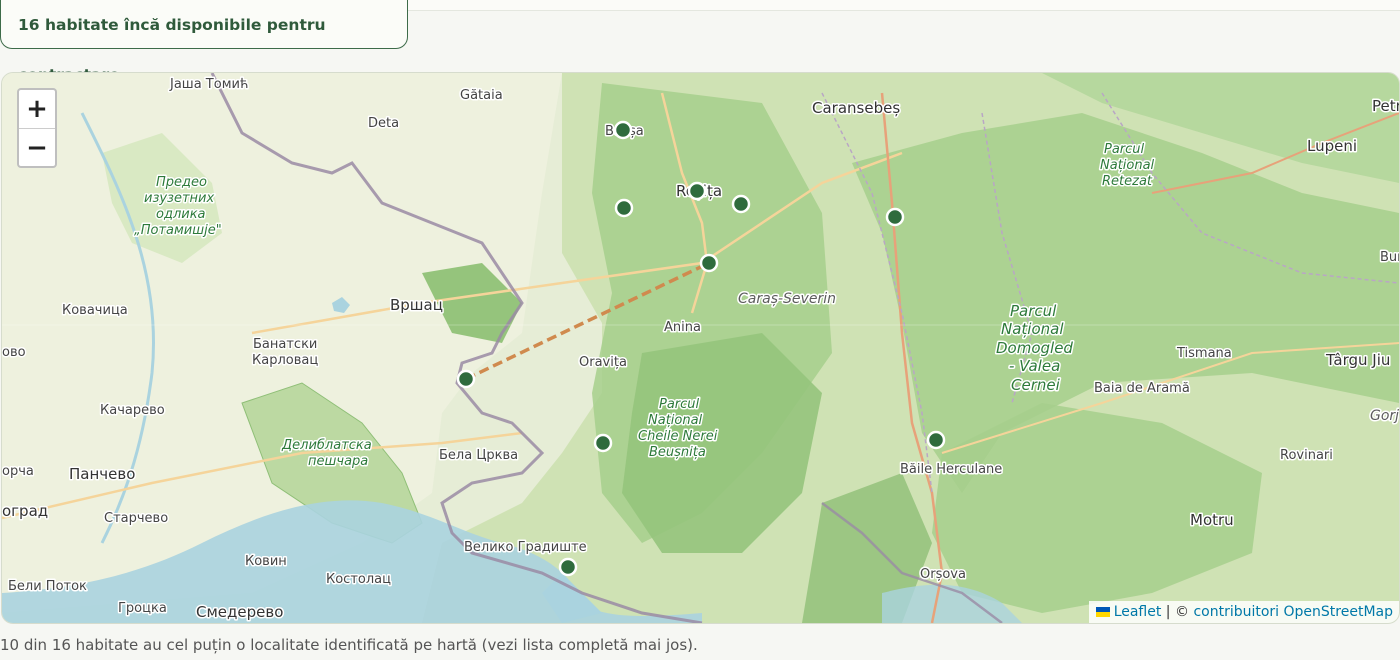 The height and width of the screenshot is (660, 1400). Describe the element at coordinates (951, 469) in the screenshot. I see `label-baile-herculane: Băile Herculane` at that location.